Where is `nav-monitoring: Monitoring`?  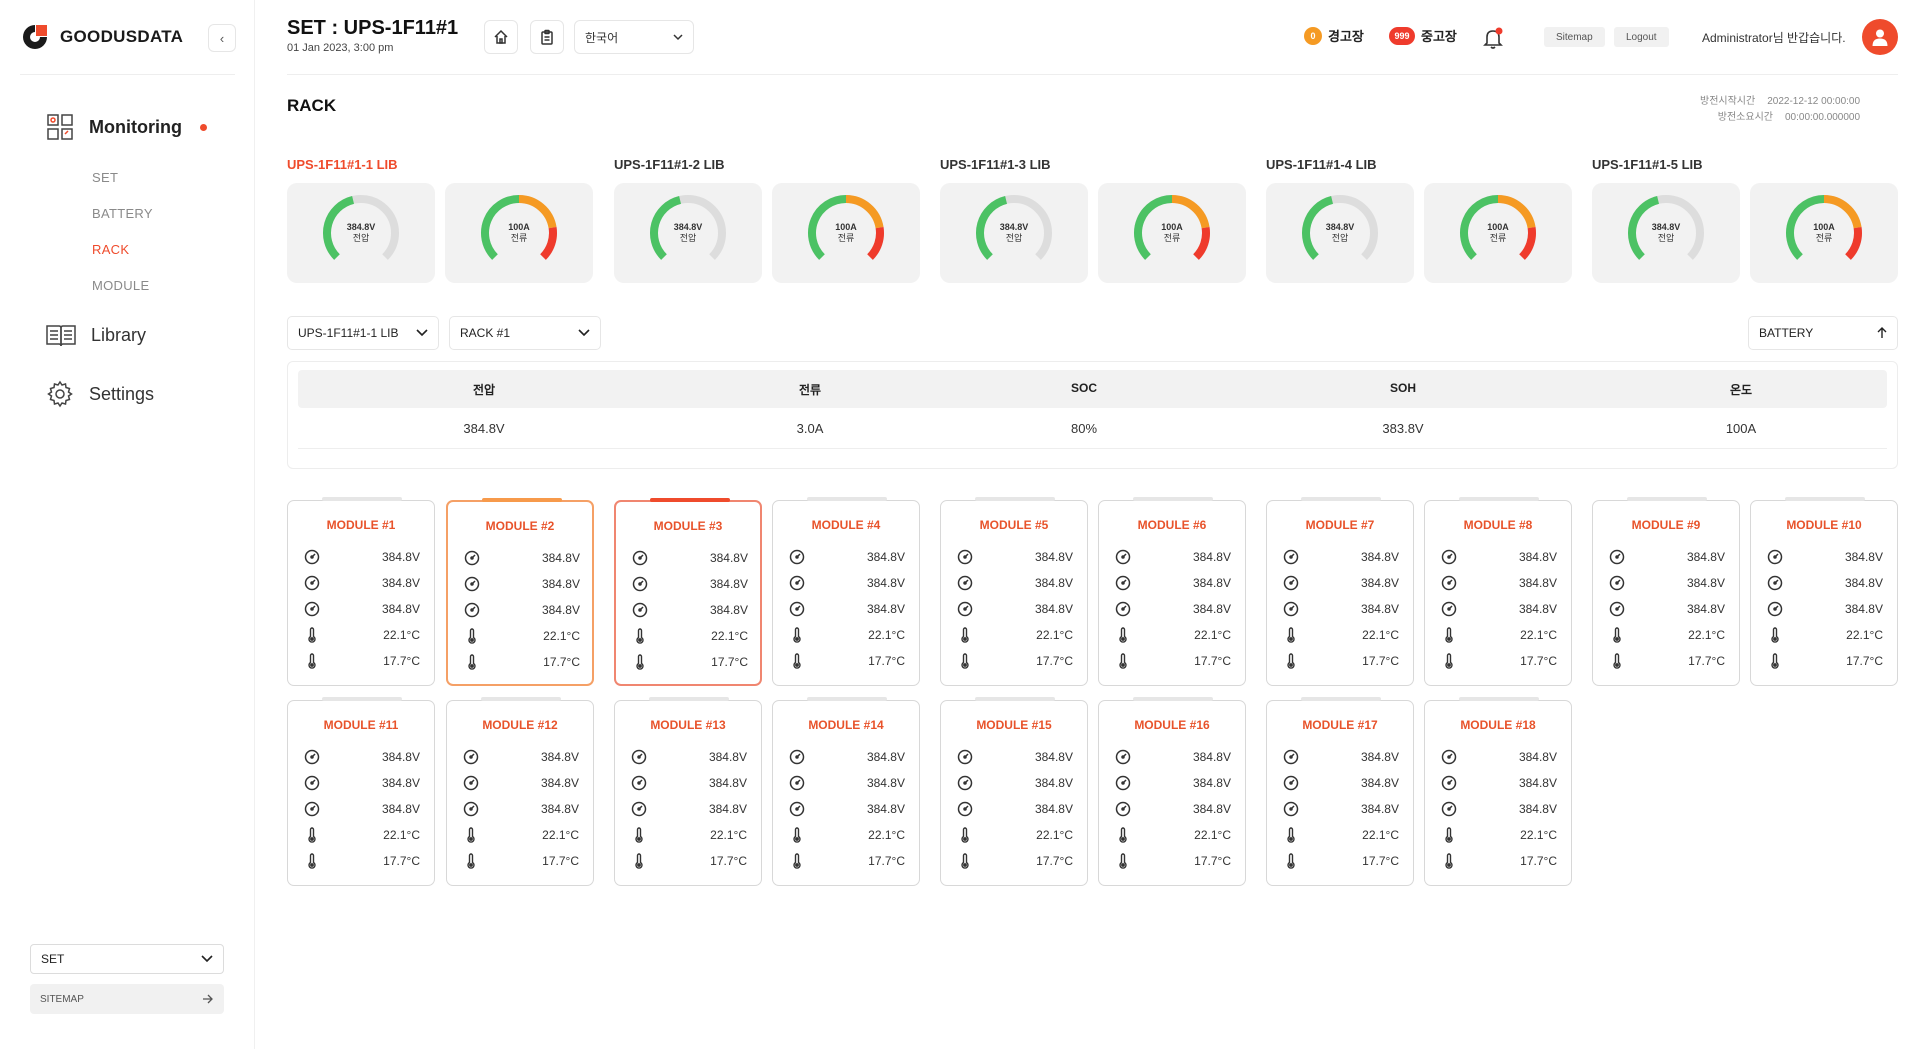 nav-monitoring: Monitoring is located at coordinates (126, 127).